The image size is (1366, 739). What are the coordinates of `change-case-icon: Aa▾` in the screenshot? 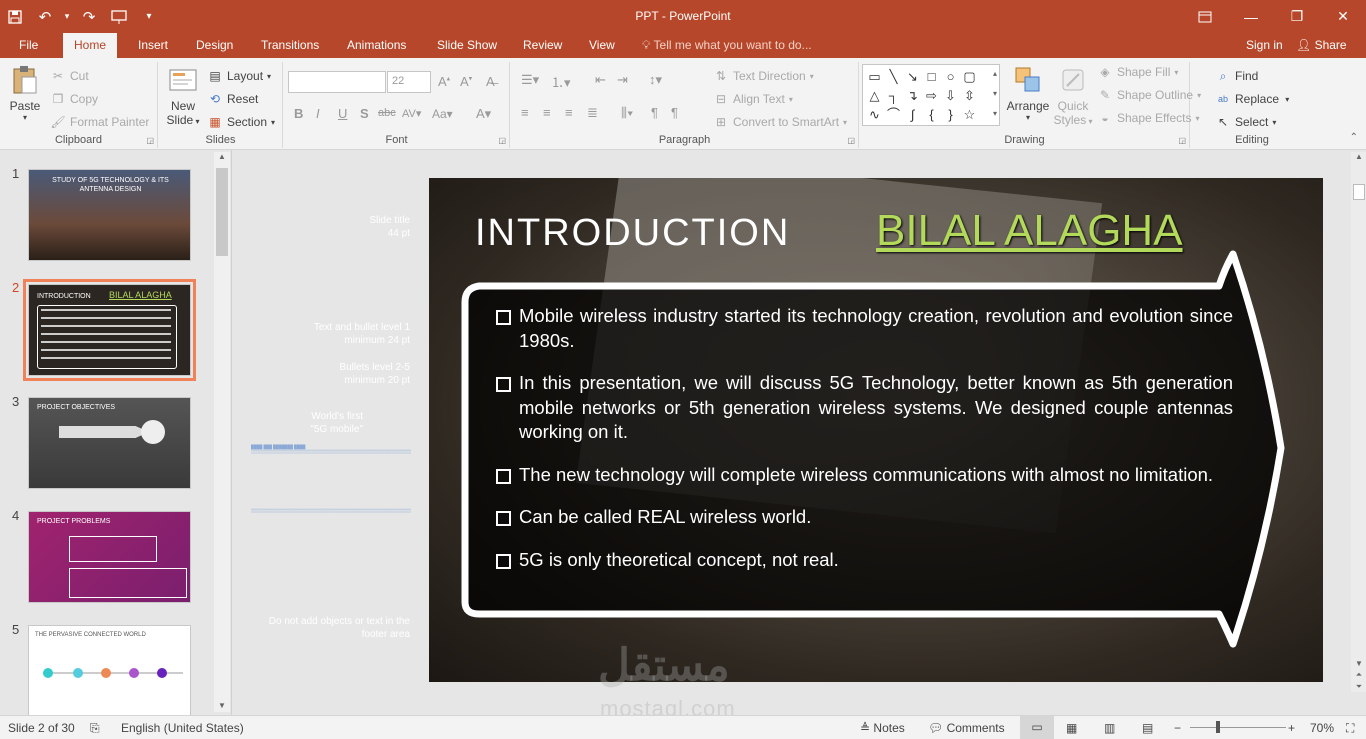 It's located at (442, 114).